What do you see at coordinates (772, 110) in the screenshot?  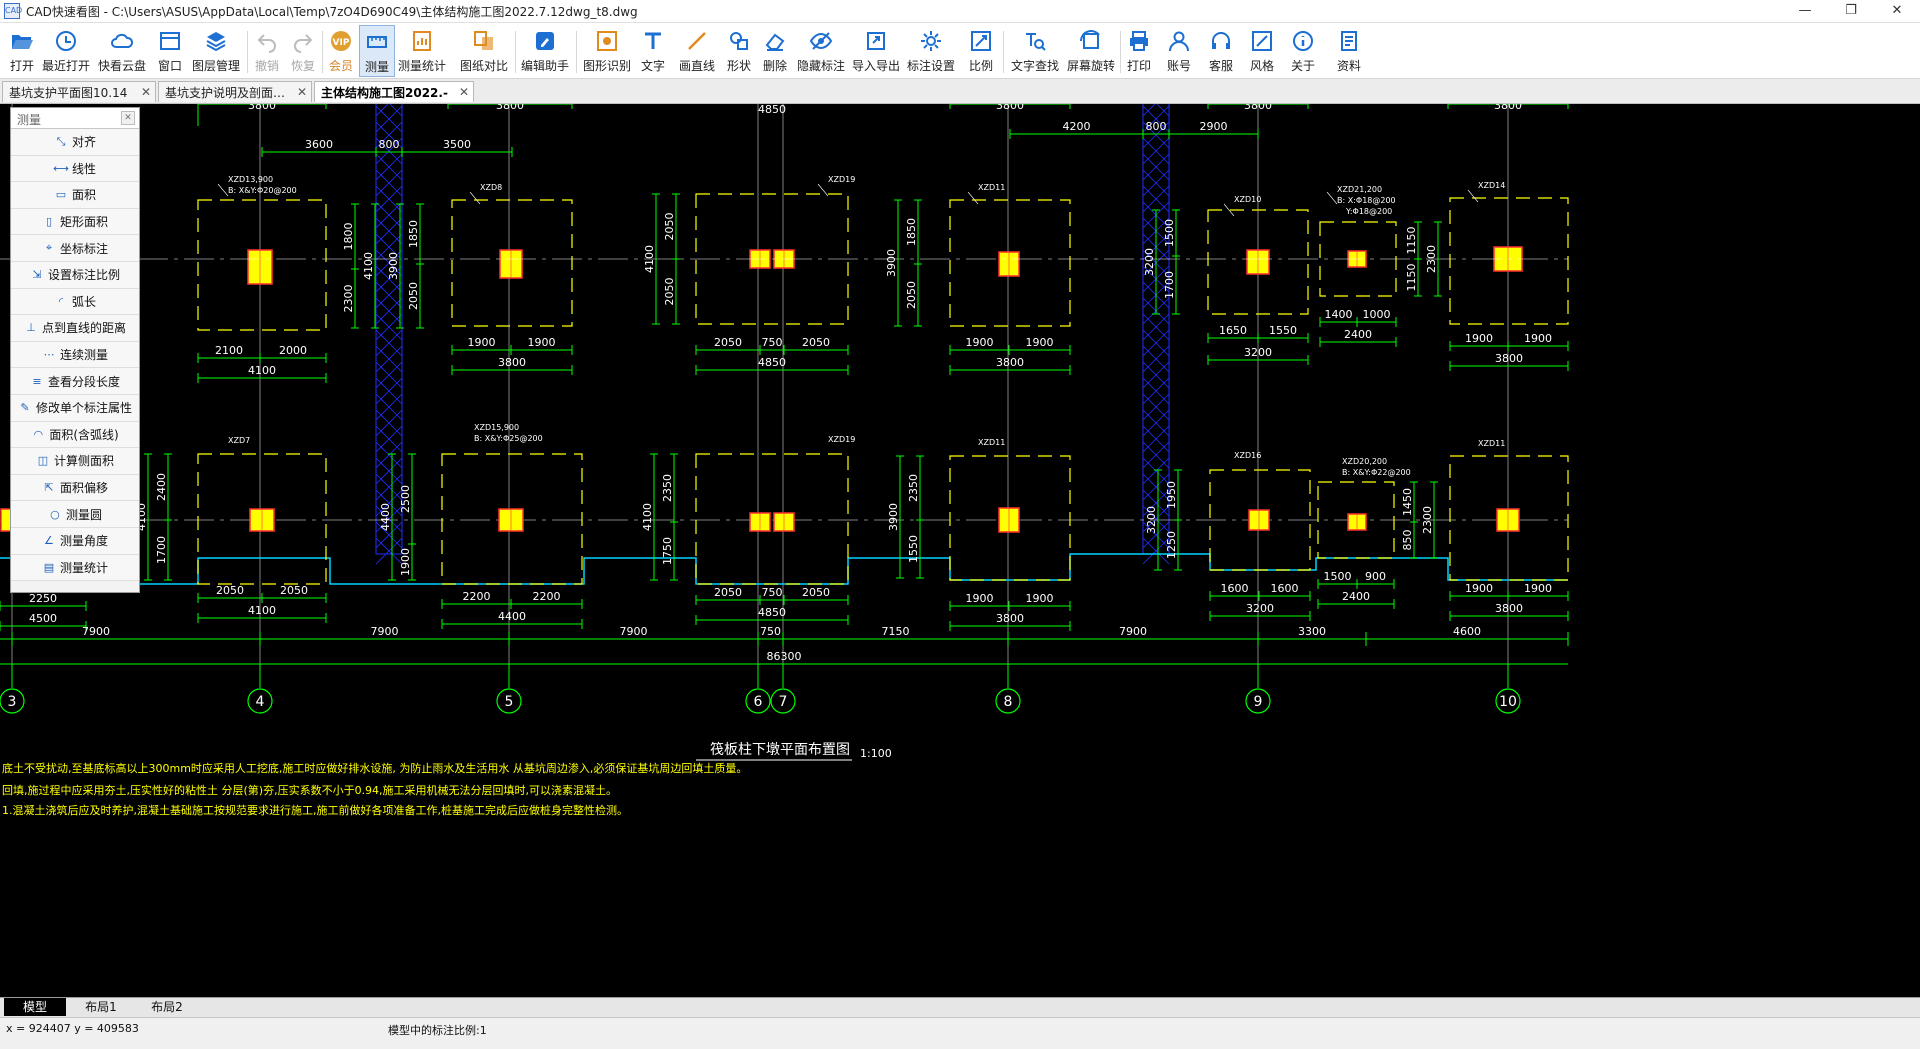 I see `dim-text: 4850` at bounding box center [772, 110].